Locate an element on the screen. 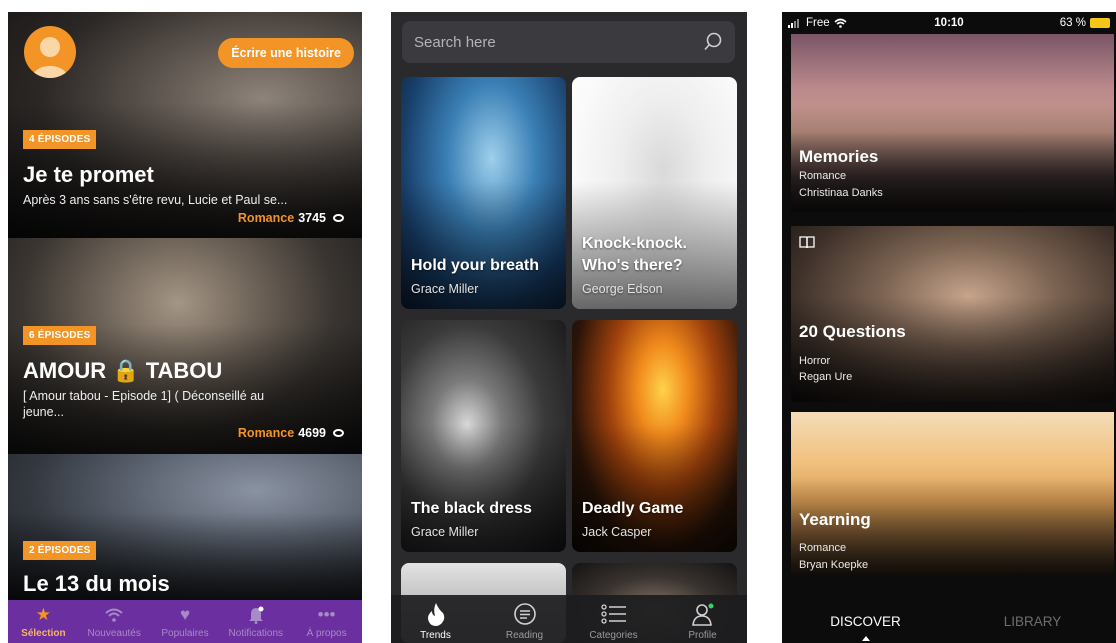 The width and height of the screenshot is (1116, 643). tab-label: Categories is located at coordinates (613, 635).